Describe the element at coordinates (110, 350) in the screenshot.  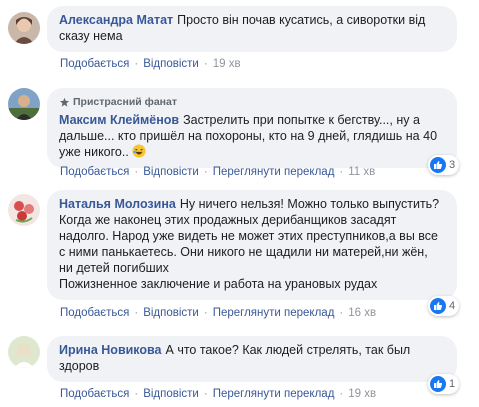
I see `comment-author: Ирина Новикова` at that location.